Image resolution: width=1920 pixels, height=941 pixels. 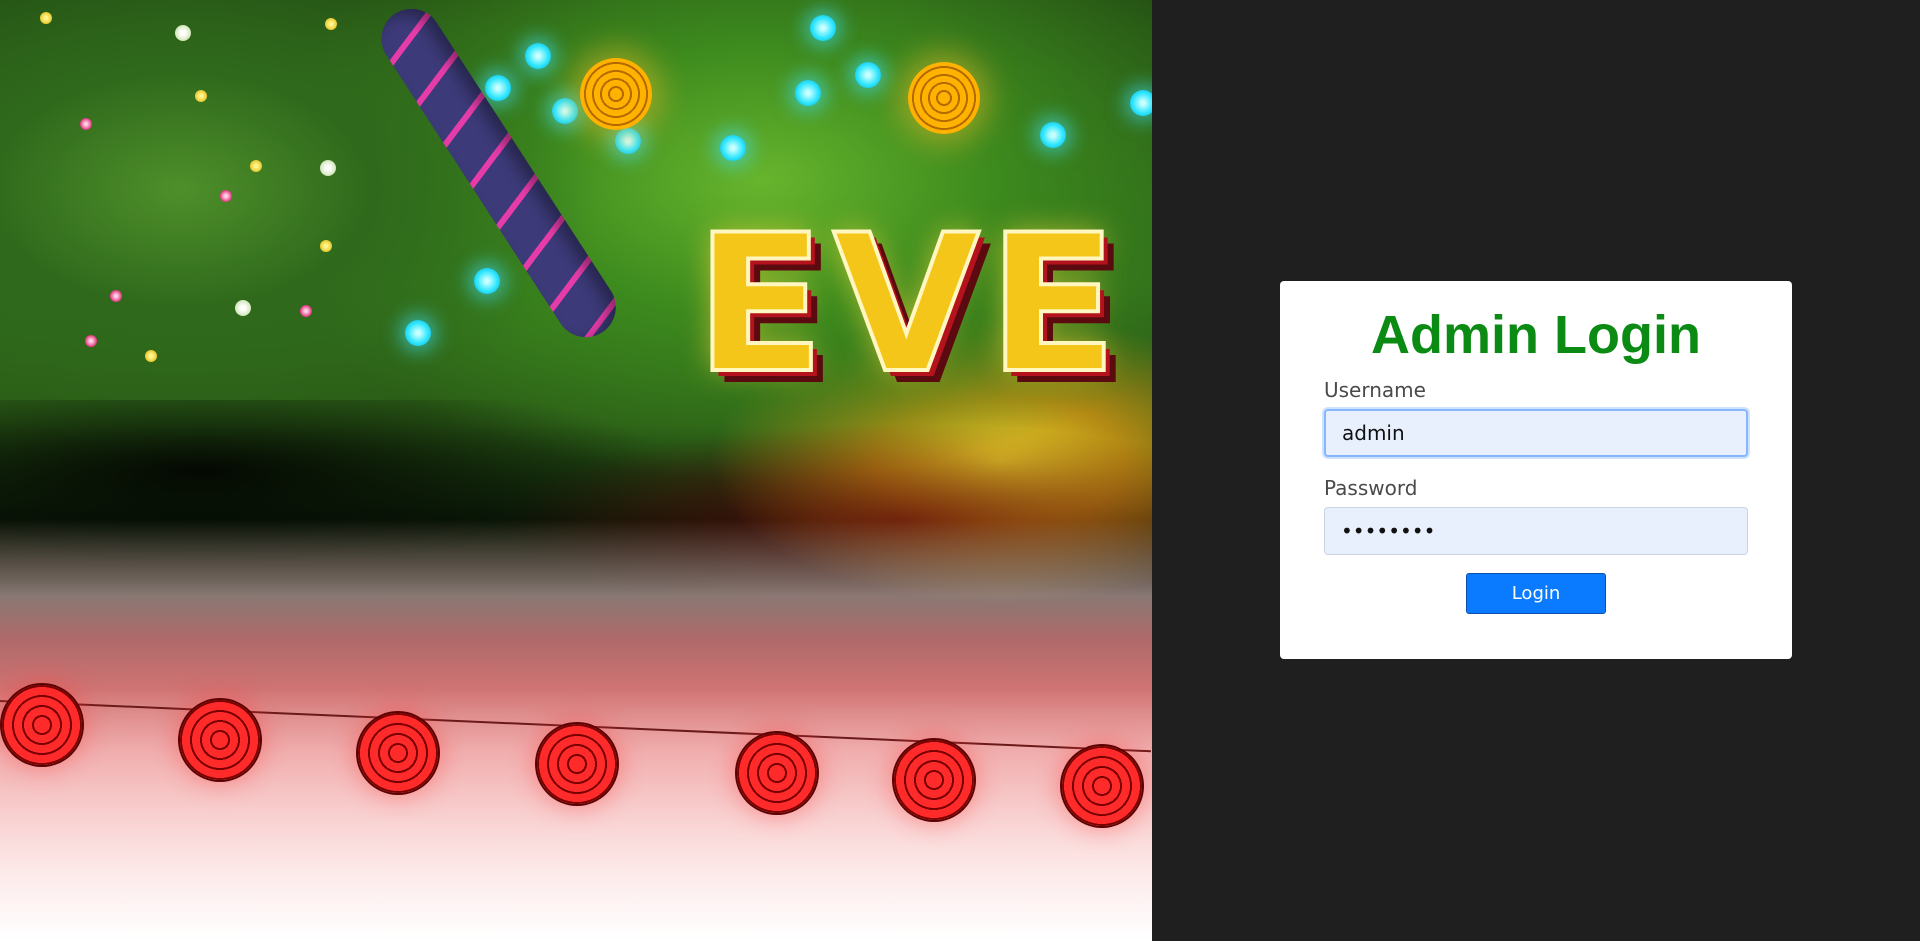 I want to click on event-sign: EVE, so click(x=909, y=304).